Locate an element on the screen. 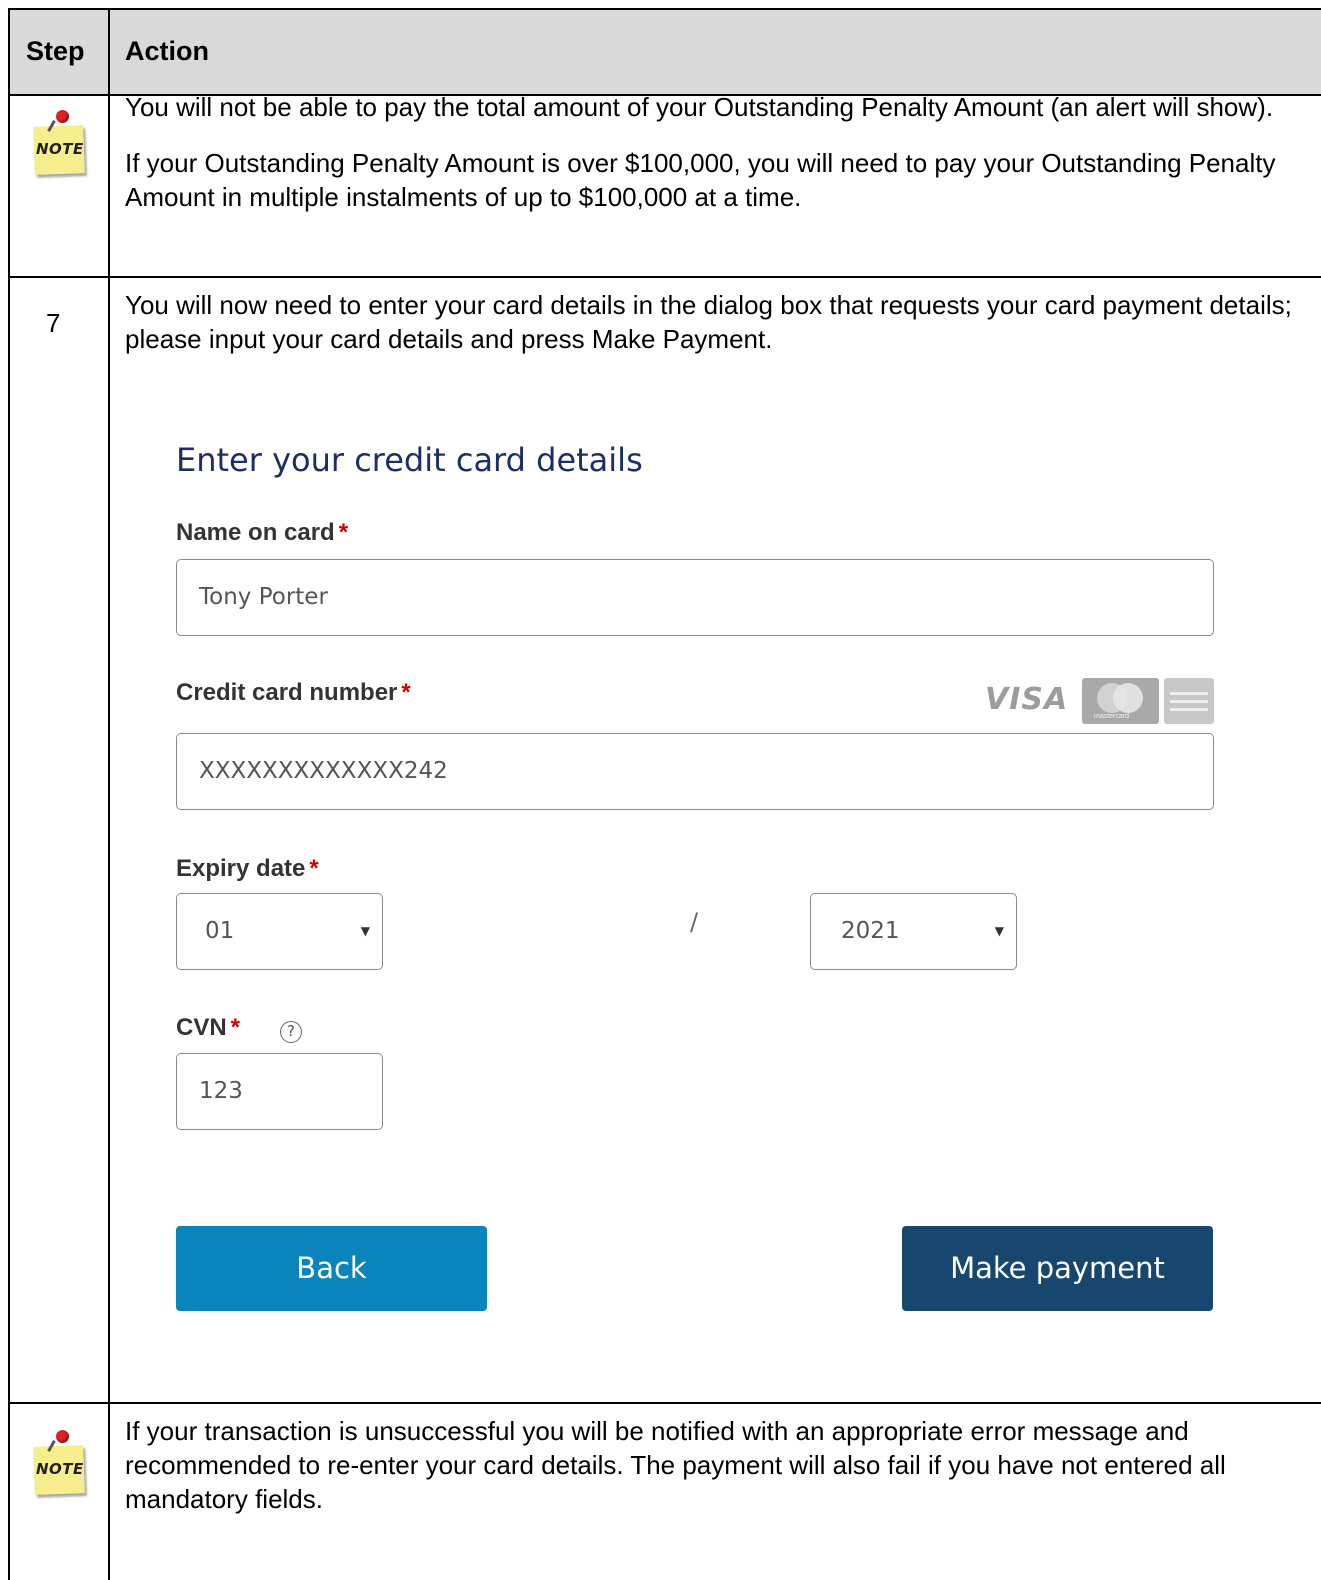 This screenshot has height=1580, width=1321. make-payment-button: Make payment is located at coordinates (1057, 1268).